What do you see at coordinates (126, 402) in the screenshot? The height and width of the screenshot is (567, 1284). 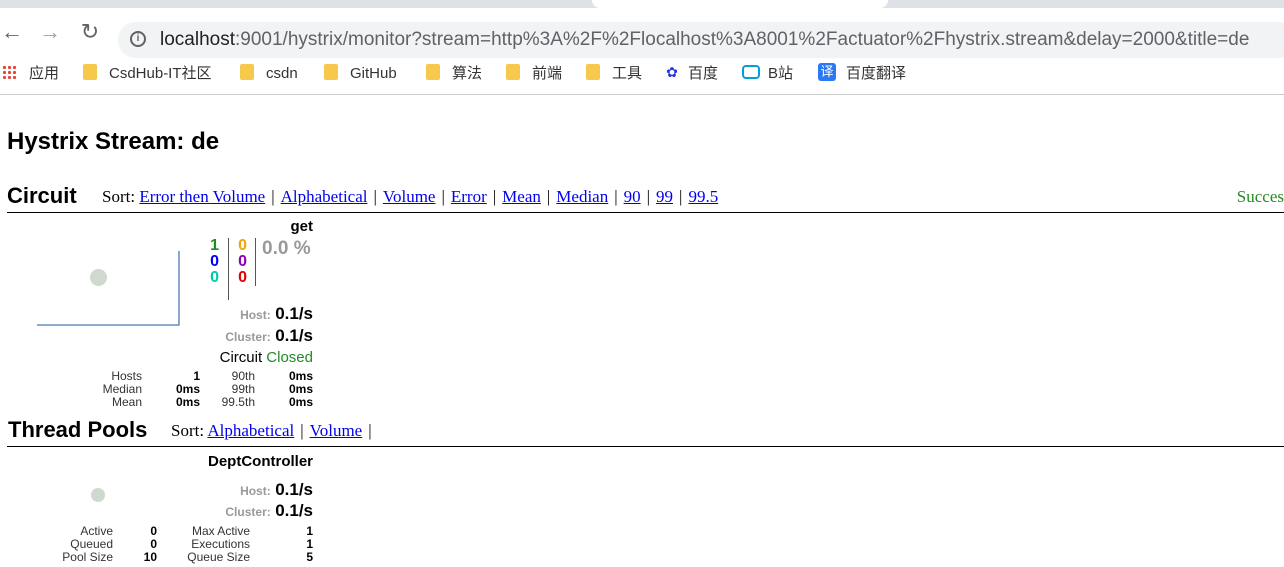 I see `mean-label: Mean` at bounding box center [126, 402].